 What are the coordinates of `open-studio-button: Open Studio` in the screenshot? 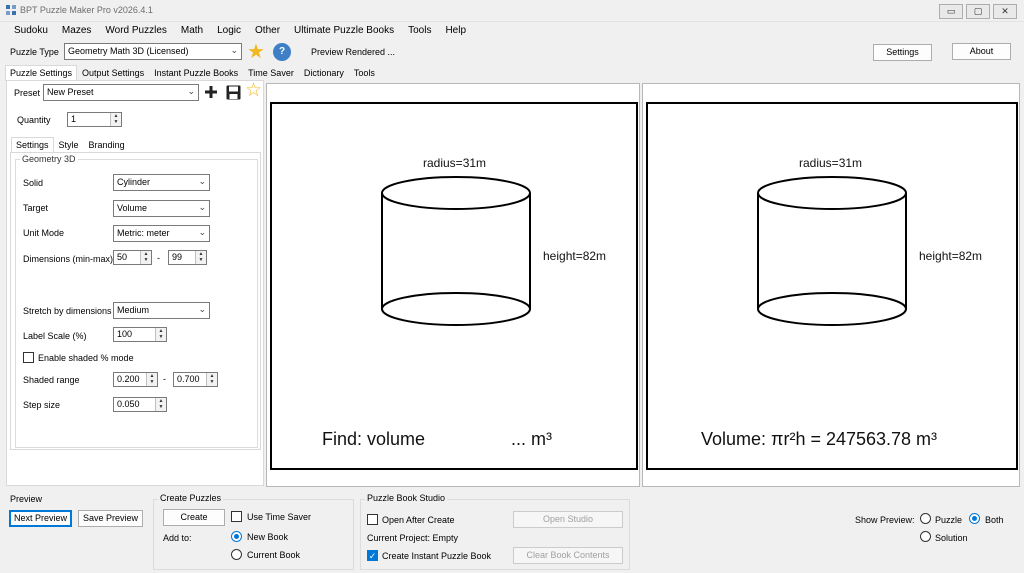 It's located at (568, 519).